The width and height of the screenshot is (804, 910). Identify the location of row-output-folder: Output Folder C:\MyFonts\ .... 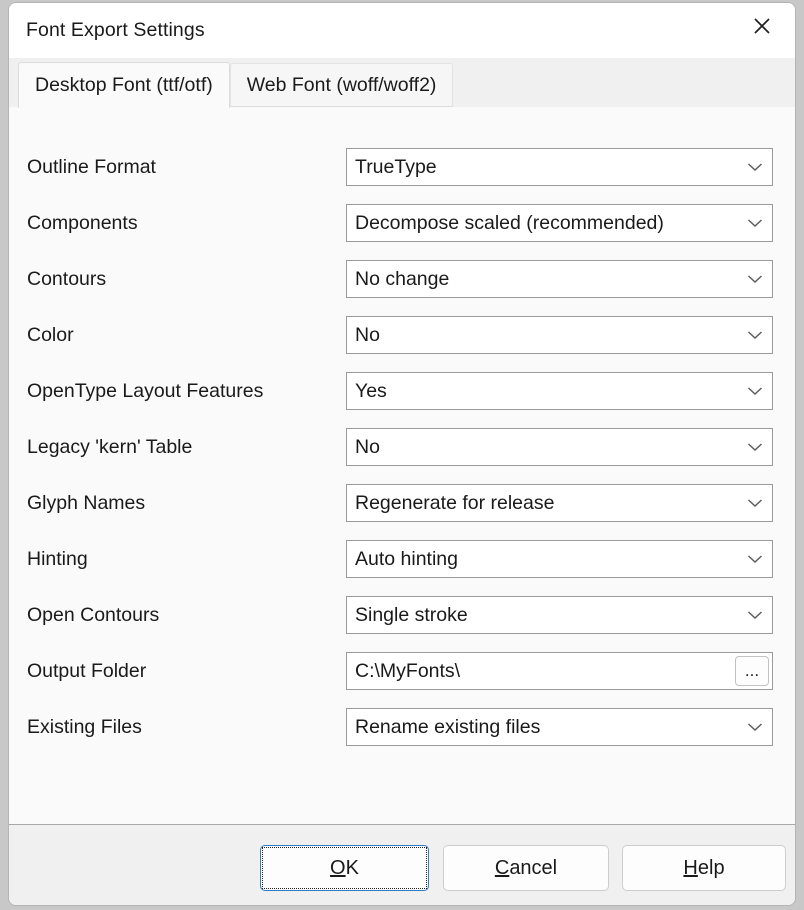
(402, 680).